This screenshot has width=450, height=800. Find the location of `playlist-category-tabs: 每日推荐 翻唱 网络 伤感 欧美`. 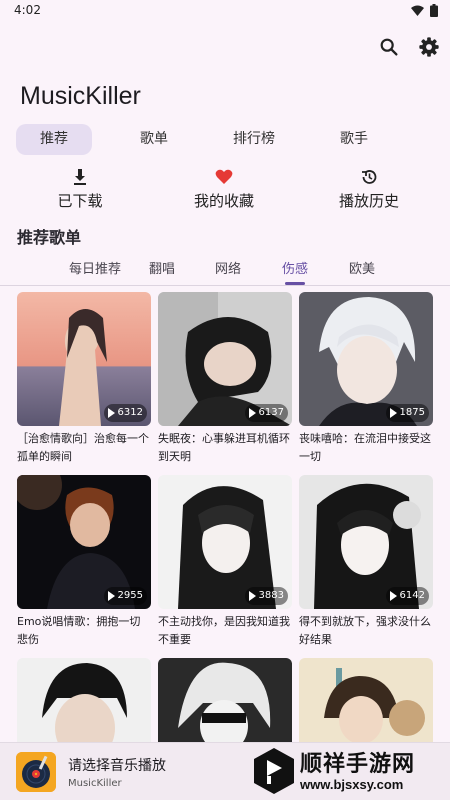

playlist-category-tabs: 每日推荐 翻唱 网络 伤感 欧美 is located at coordinates (225, 269).